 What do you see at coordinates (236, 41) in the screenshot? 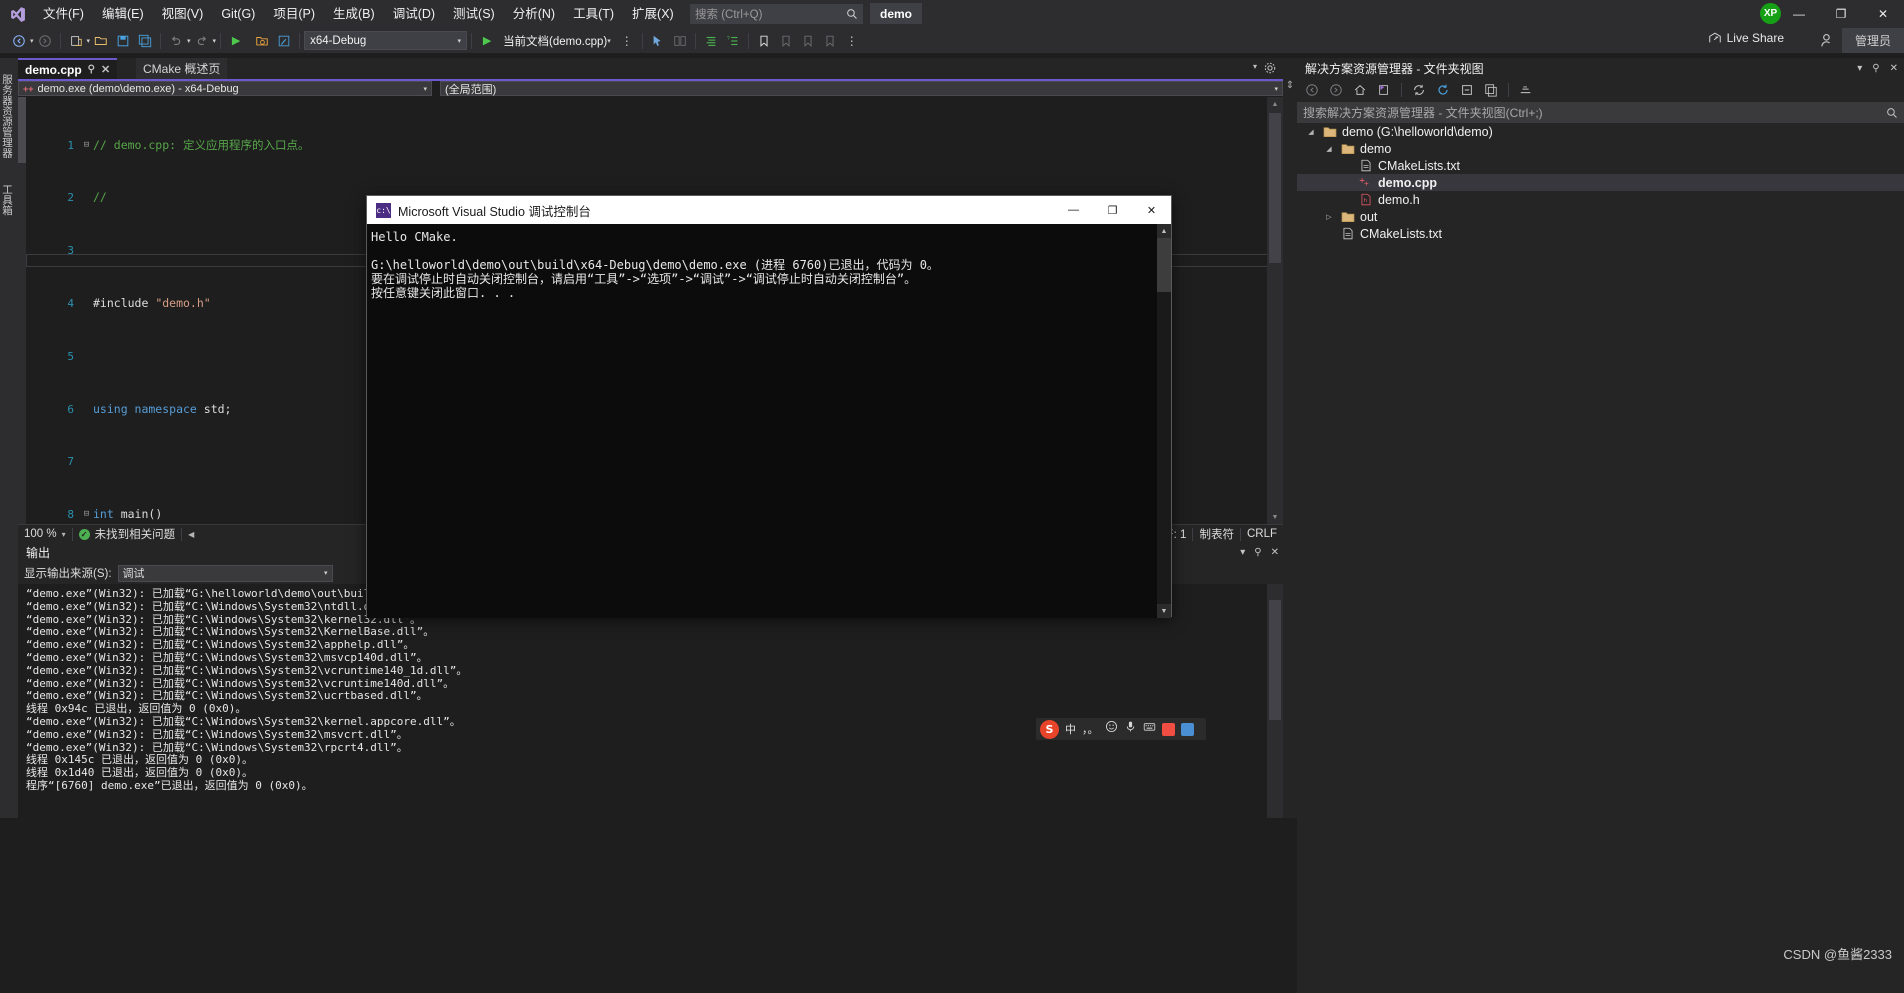
I see `run-triangle-icon: ▶` at bounding box center [236, 41].